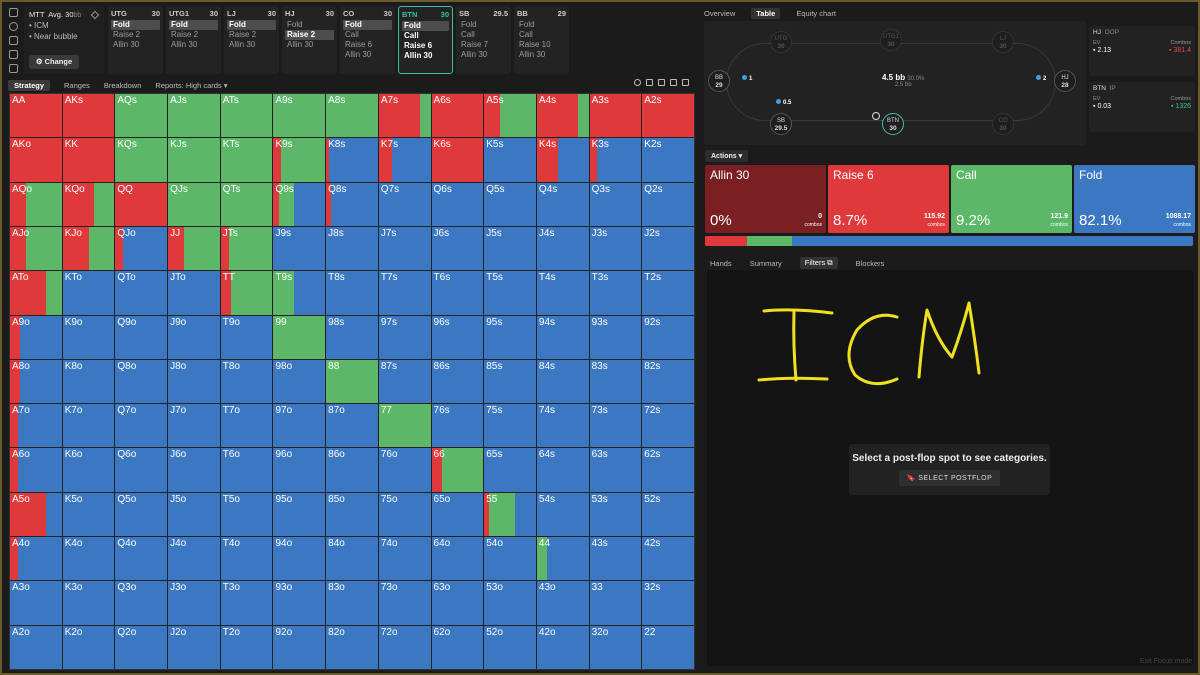 Image resolution: width=1200 pixels, height=675 pixels. I want to click on hand-cell: A9o, so click(36, 337).